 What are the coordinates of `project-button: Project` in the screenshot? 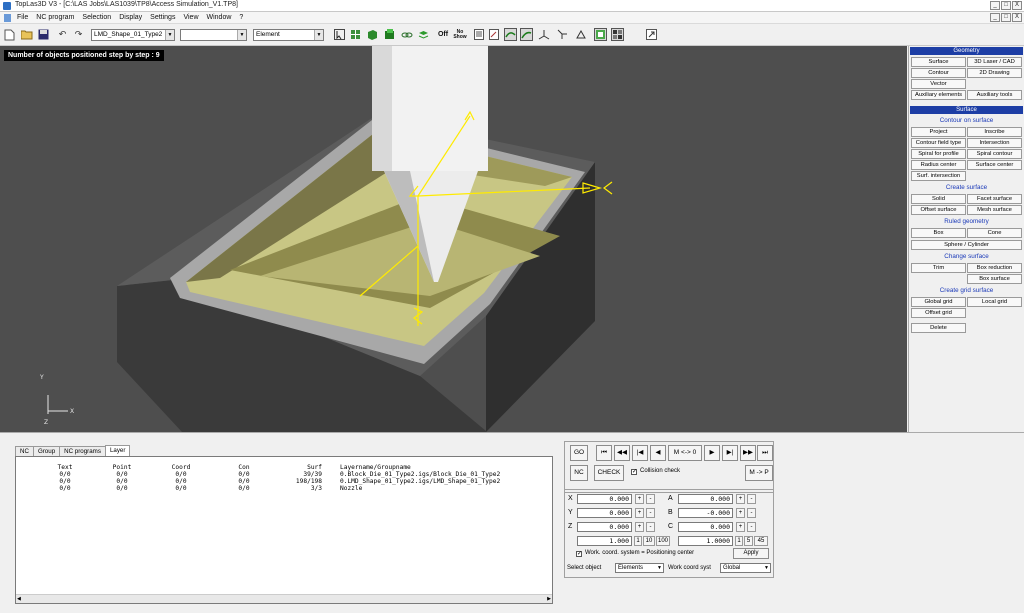 It's located at (938, 132).